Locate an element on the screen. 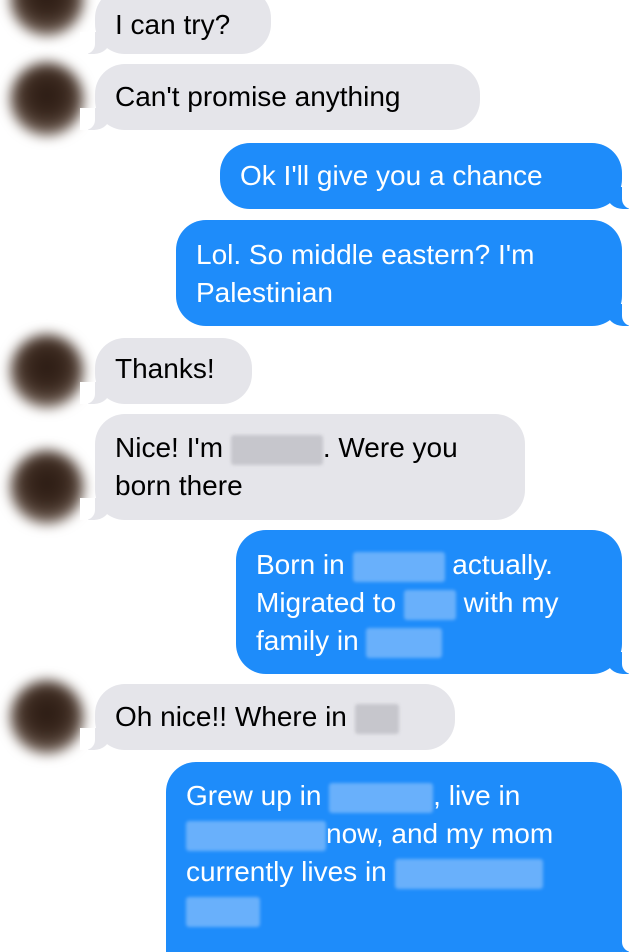  message-text: Ok I'll give you a chance is located at coordinates (391, 175).